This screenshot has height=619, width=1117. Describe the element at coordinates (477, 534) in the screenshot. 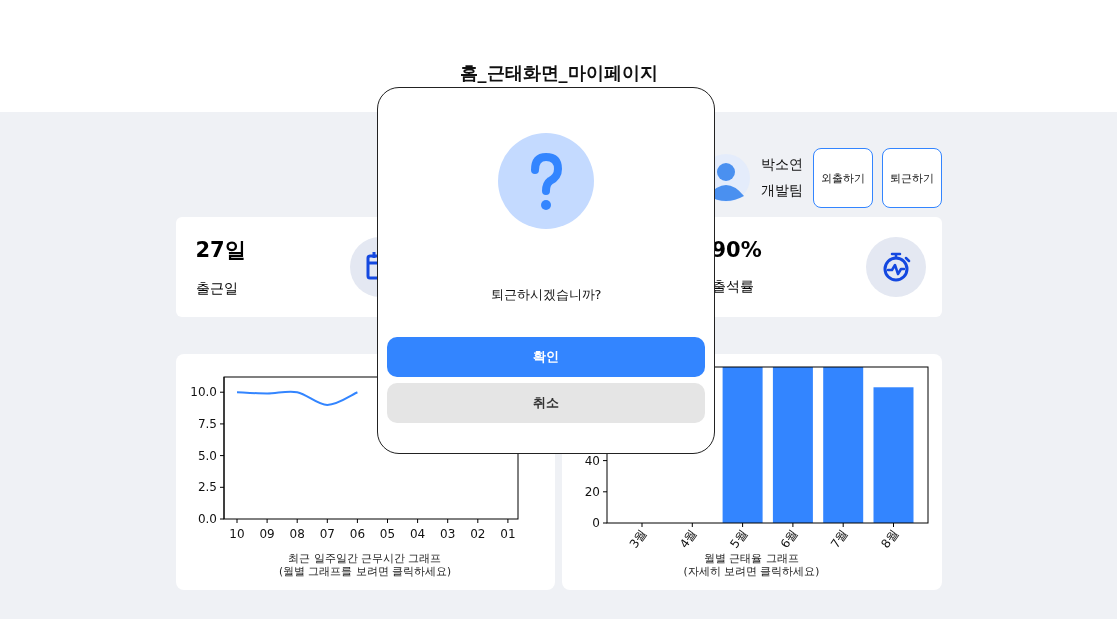

I see `tick-label: 02` at that location.